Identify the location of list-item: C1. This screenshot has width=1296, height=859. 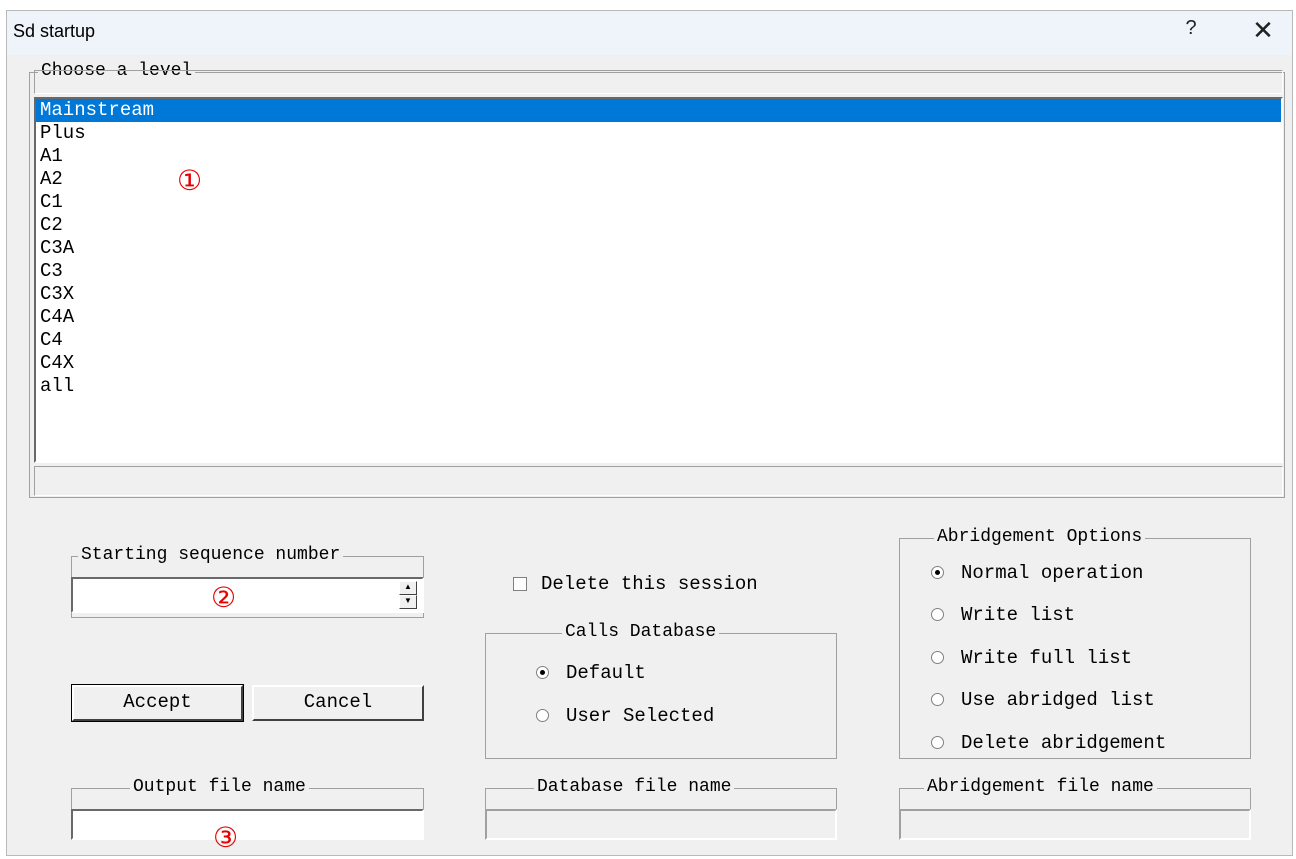
(658, 202).